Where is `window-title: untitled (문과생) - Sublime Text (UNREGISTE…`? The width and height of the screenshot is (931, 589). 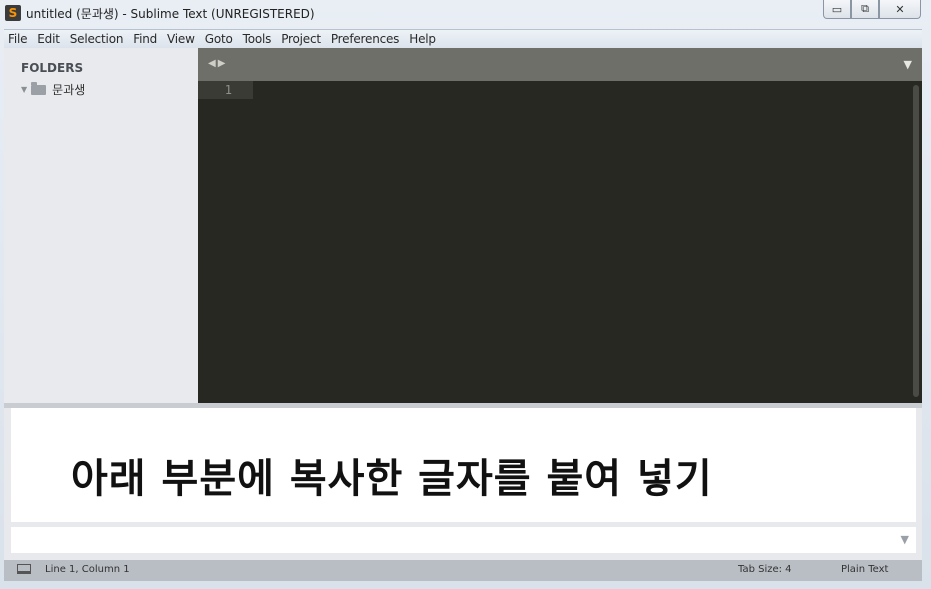
window-title: untitled (문과생) - Sublime Text (UNREGISTE… is located at coordinates (170, 14).